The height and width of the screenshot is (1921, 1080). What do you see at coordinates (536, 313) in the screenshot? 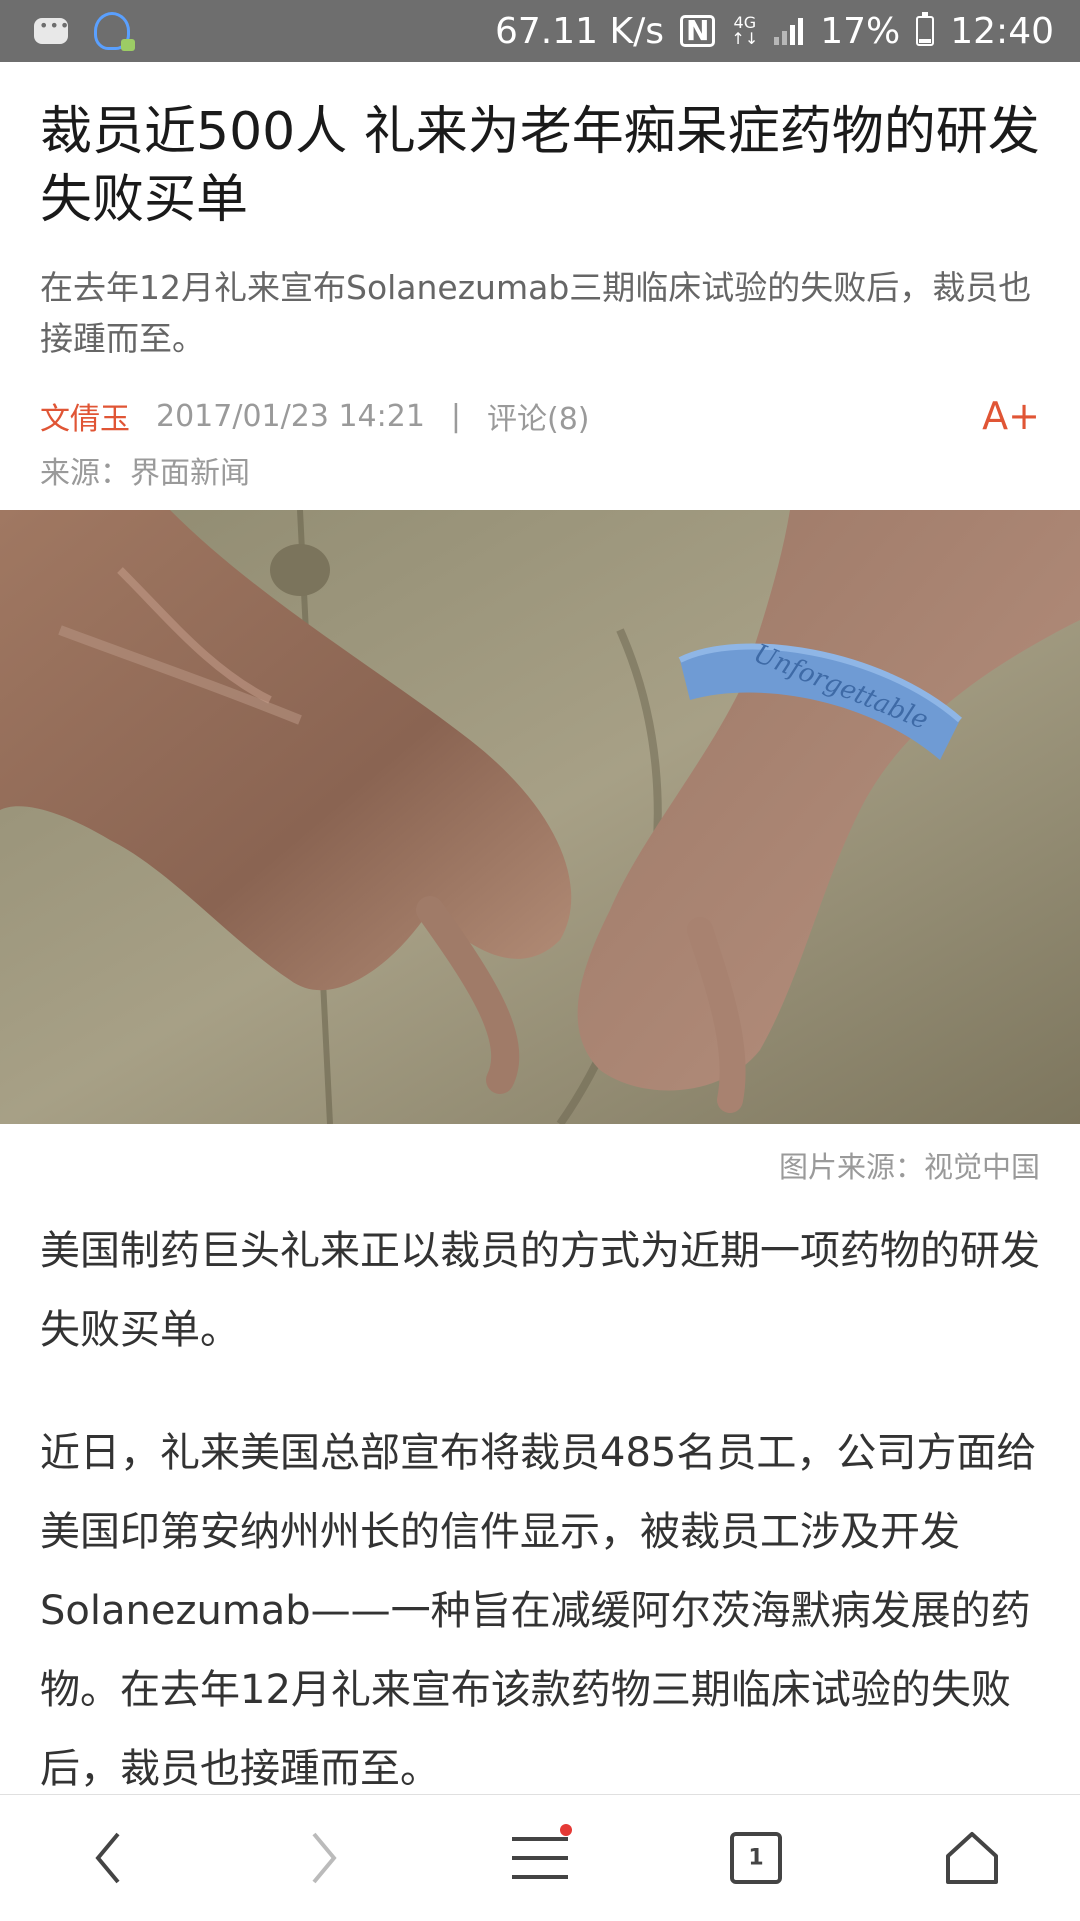
I see `article-summary: 在去年12月礼来宣布Solanezumab三期临床试验的失败后，裁员也接踵而至。` at bounding box center [536, 313].